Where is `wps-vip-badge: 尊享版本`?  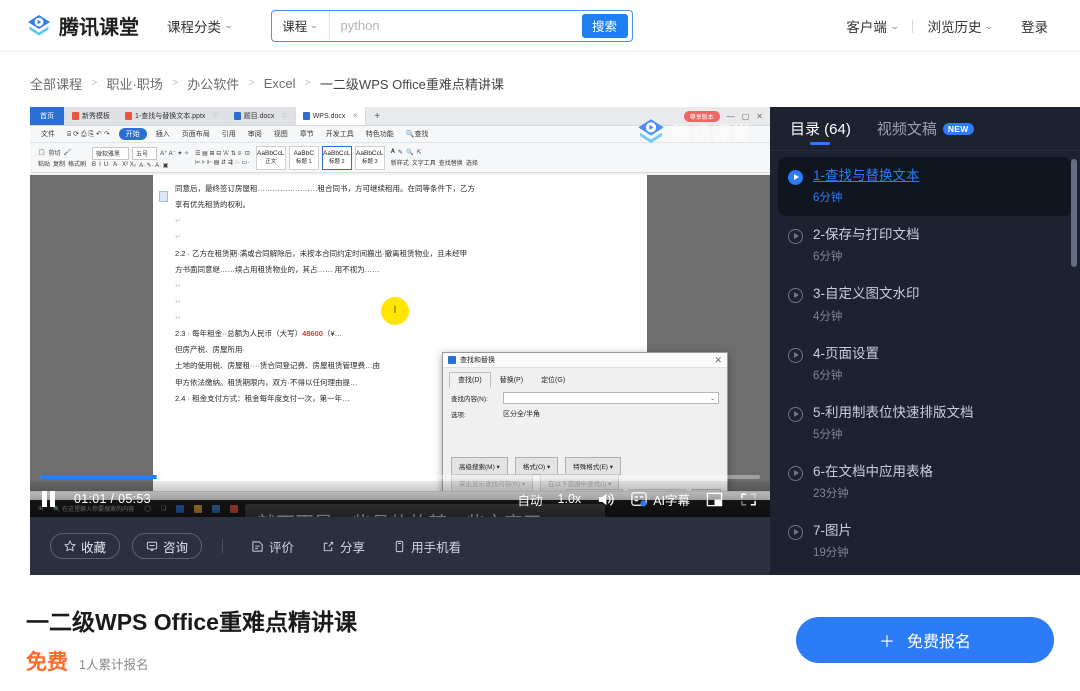
wps-vip-badge: 尊享版本 is located at coordinates (701, 116).